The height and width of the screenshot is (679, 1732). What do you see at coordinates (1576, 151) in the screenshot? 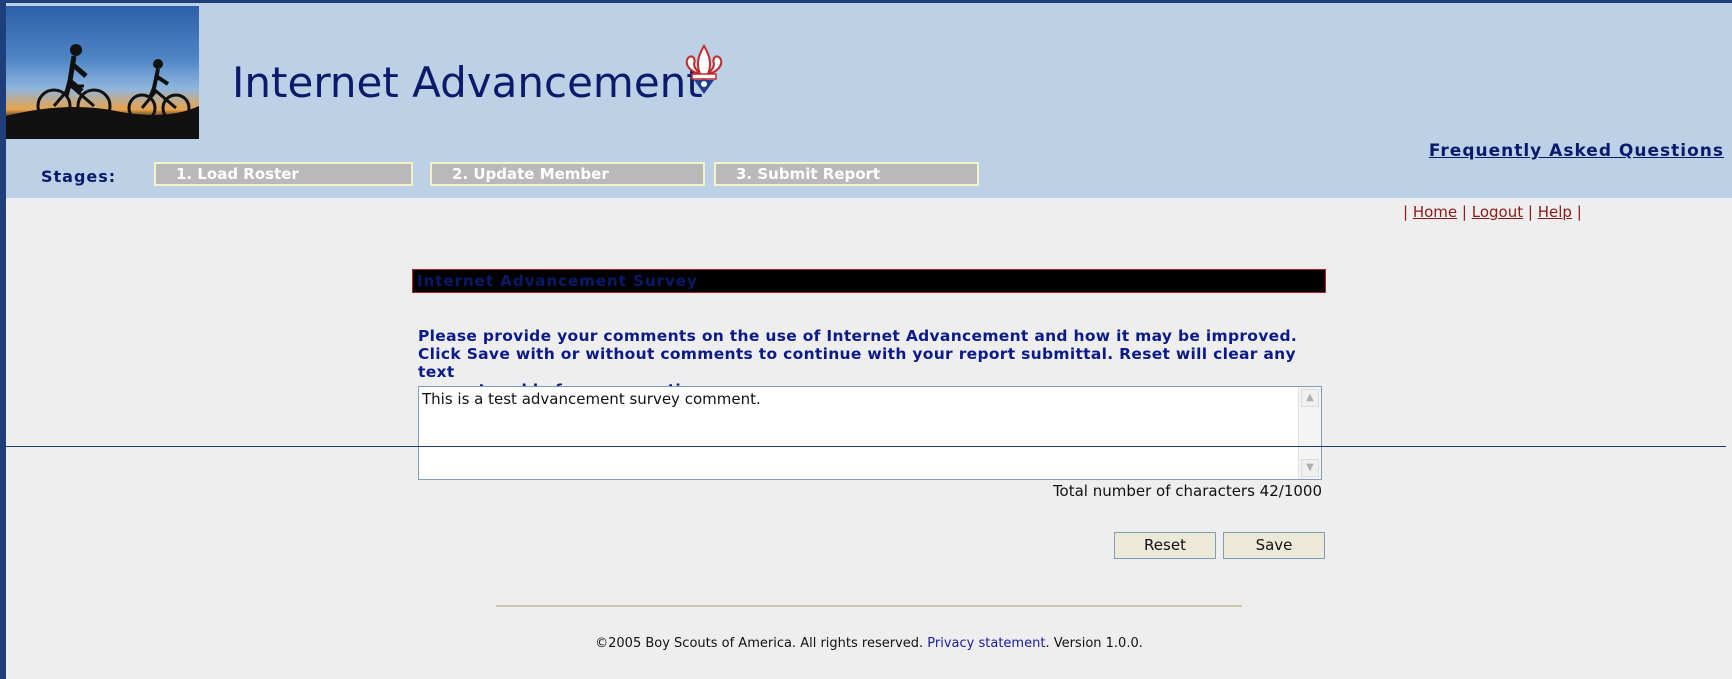
I see `faq-link: Frequently Asked Questions` at bounding box center [1576, 151].